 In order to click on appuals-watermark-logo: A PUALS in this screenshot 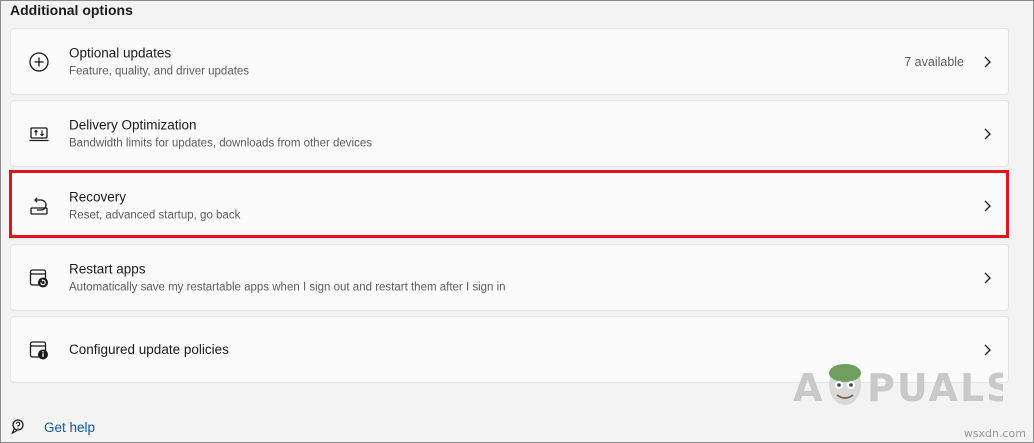, I will do `click(898, 387)`.